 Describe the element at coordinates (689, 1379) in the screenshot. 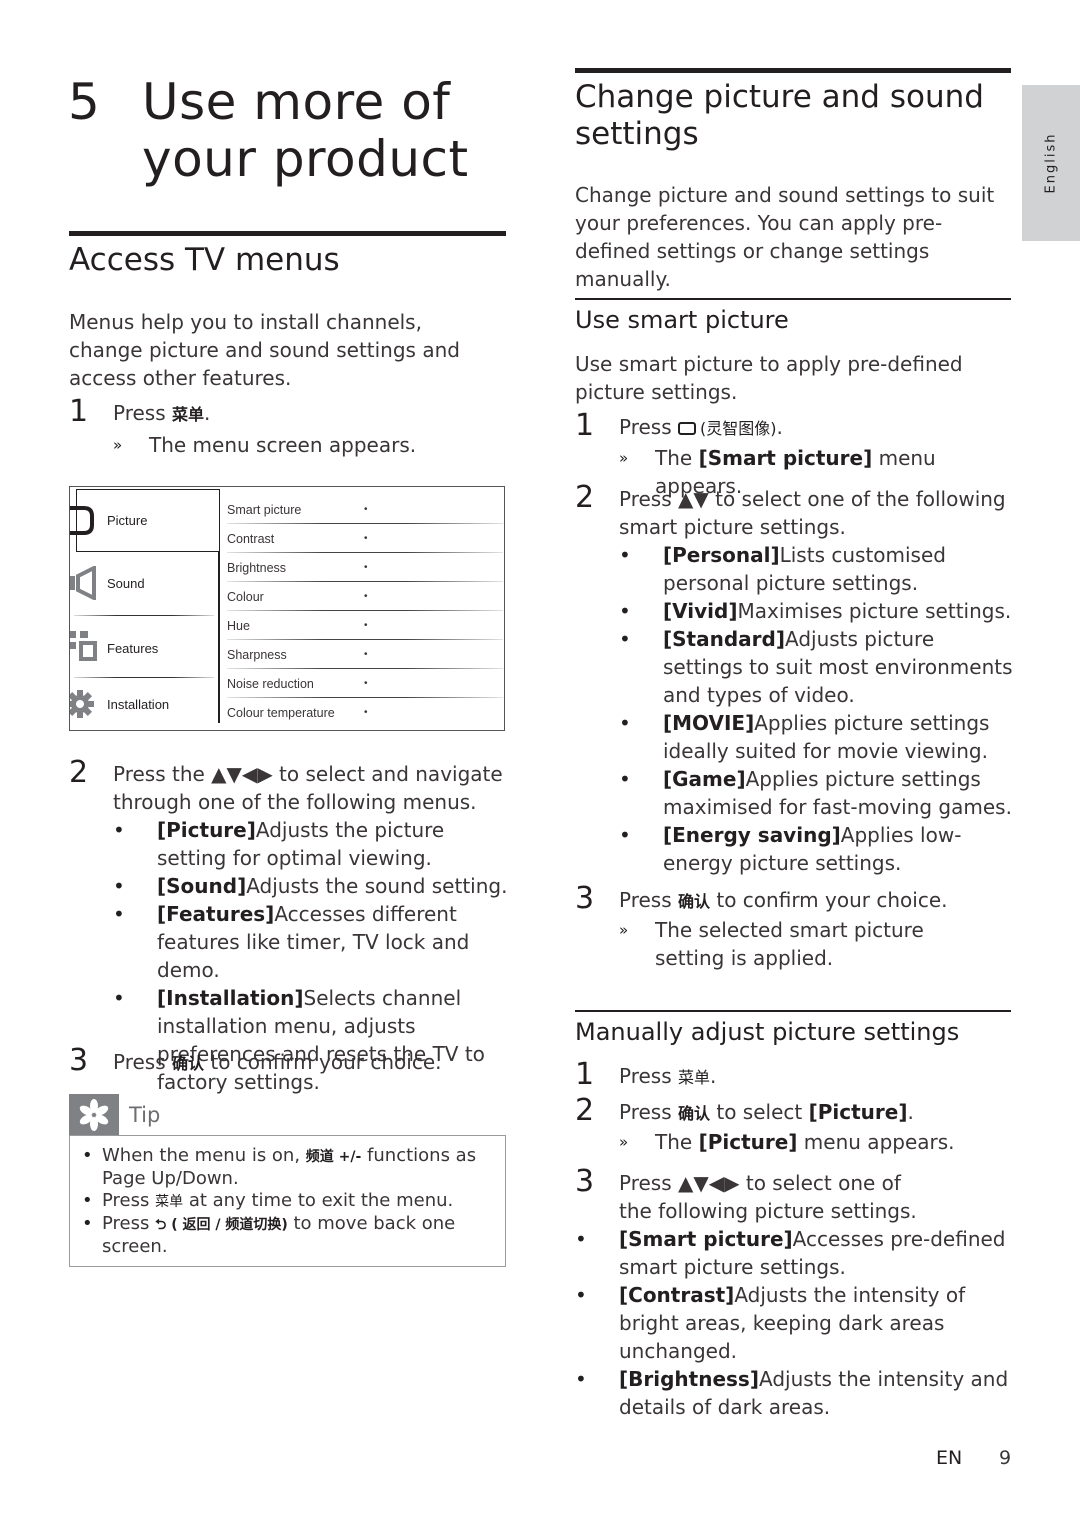

I see `term: [Brightness]` at that location.